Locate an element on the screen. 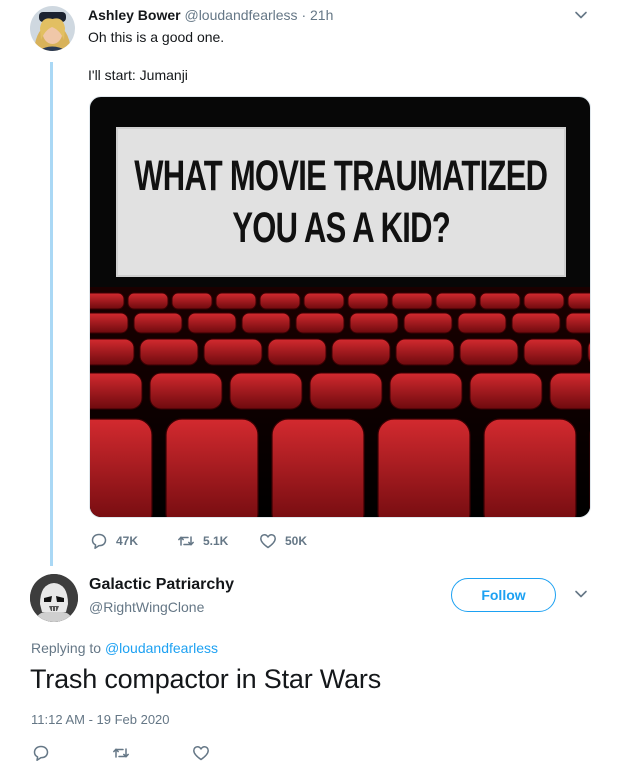 This screenshot has height=781, width=619. replying-to: Replying to @loudandfearless is located at coordinates (124, 648).